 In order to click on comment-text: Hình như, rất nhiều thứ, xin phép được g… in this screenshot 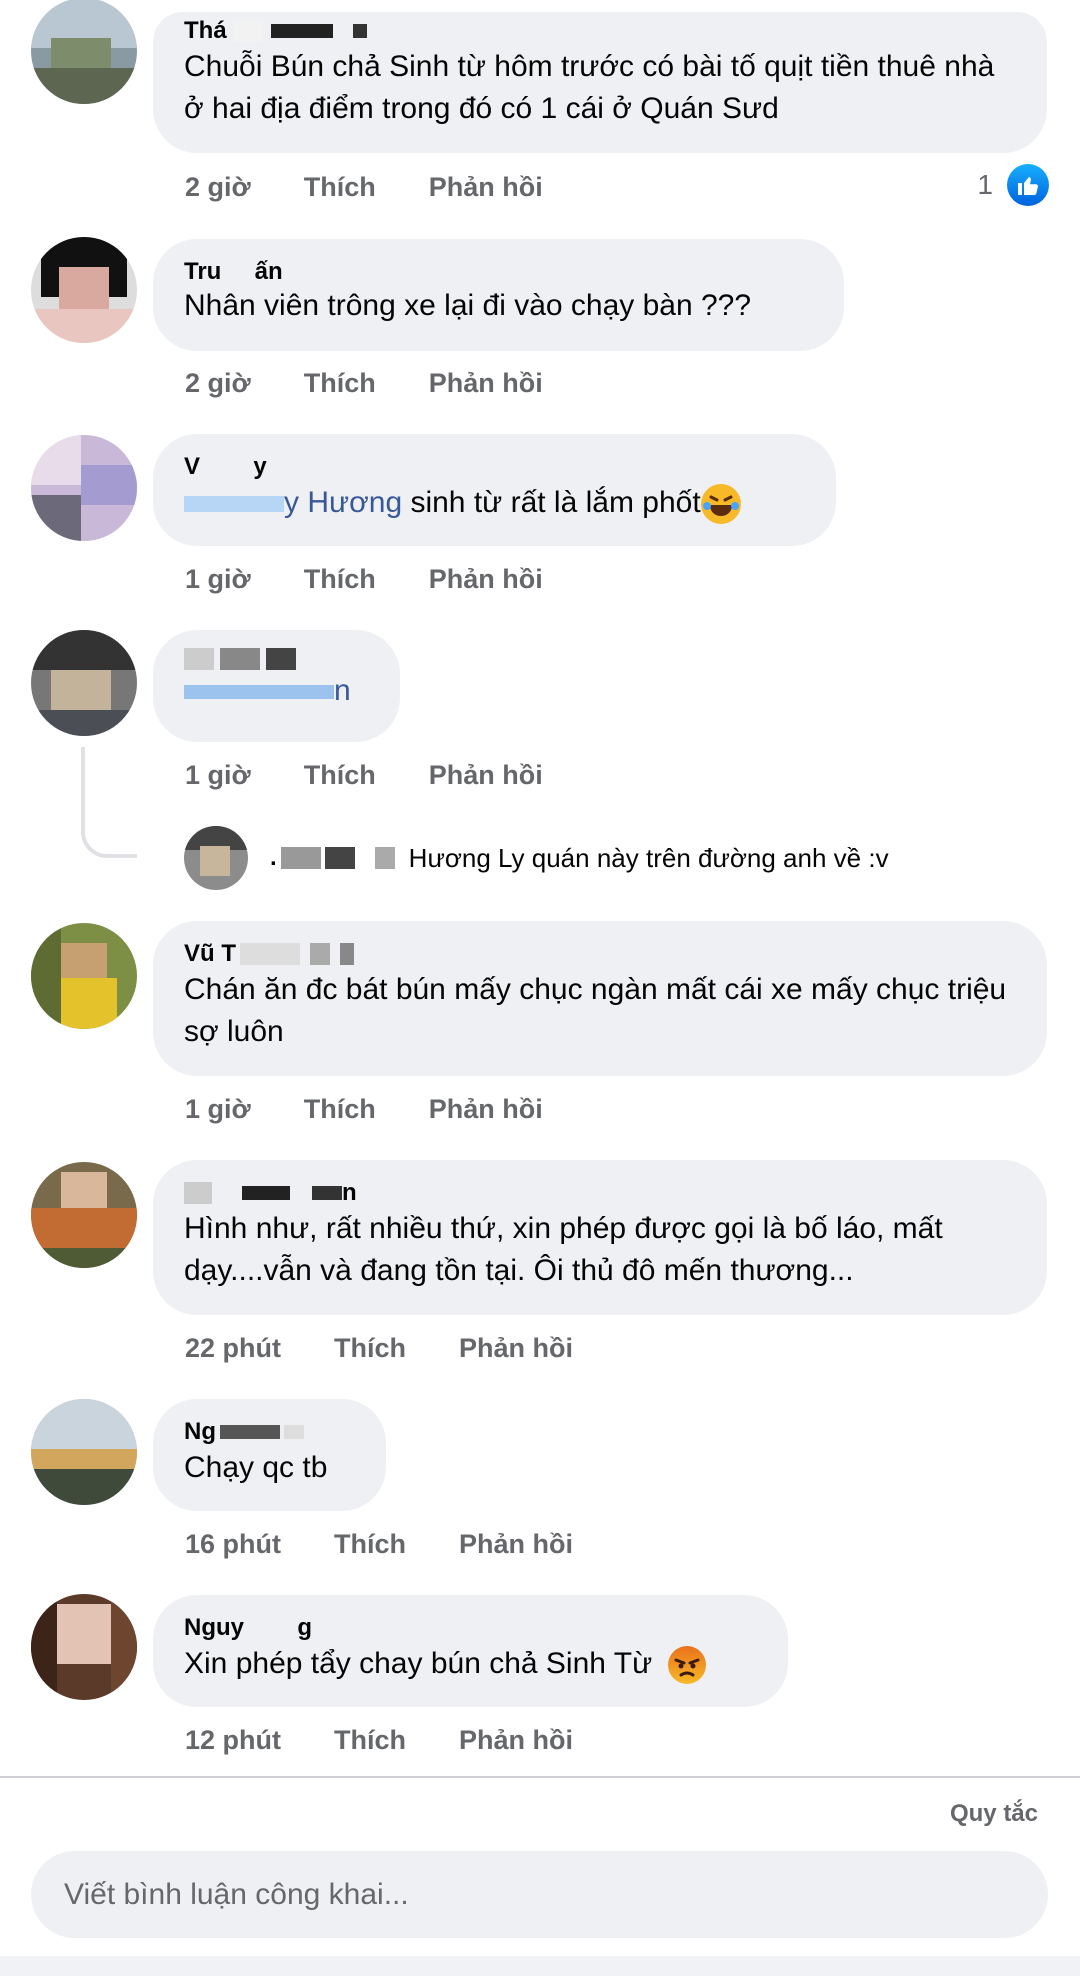, I will do `click(563, 1249)`.